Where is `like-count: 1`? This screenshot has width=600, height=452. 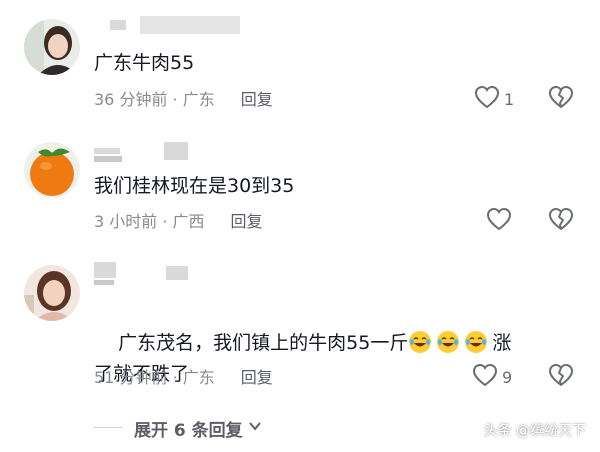
like-count: 1 is located at coordinates (509, 99).